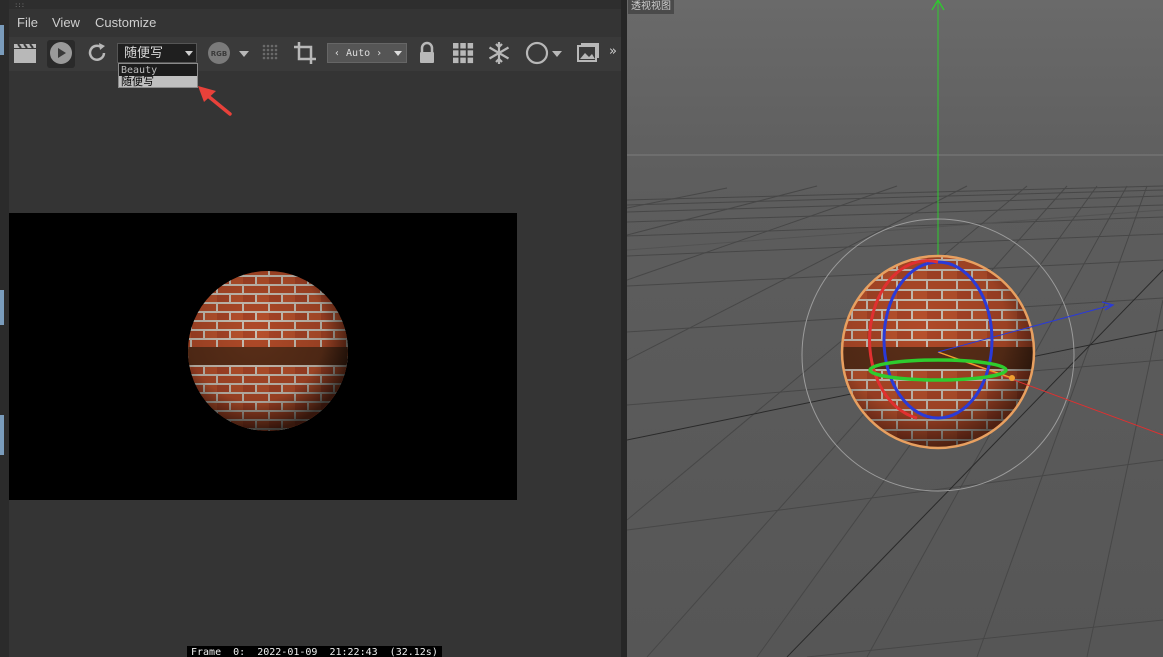 Image resolution: width=1163 pixels, height=657 pixels. Describe the element at coordinates (942, 355) in the screenshot. I see `brick-sphere-object` at that location.